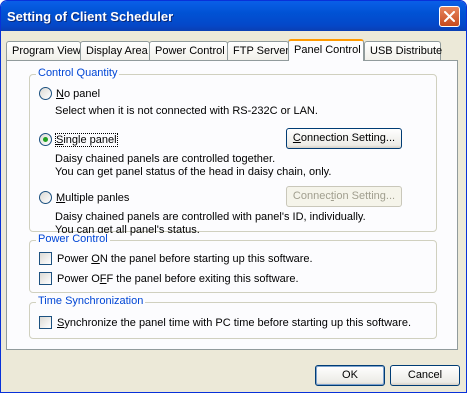 The width and height of the screenshot is (467, 393). What do you see at coordinates (60, 93) in the screenshot?
I see `mnemonic-key: N` at bounding box center [60, 93].